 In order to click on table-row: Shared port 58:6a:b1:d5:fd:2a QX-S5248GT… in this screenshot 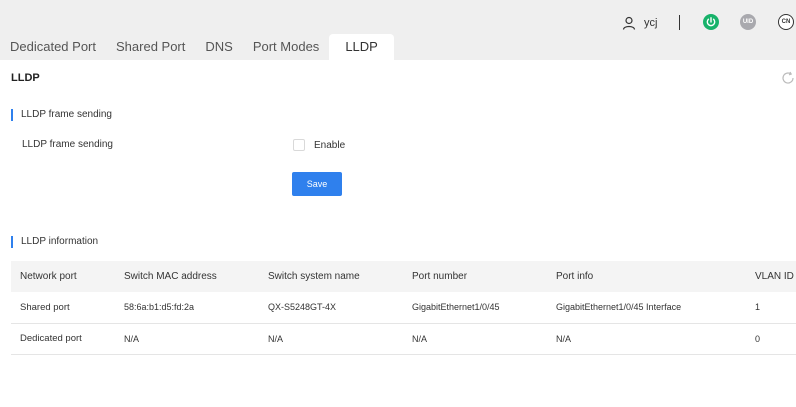, I will do `click(403, 308)`.